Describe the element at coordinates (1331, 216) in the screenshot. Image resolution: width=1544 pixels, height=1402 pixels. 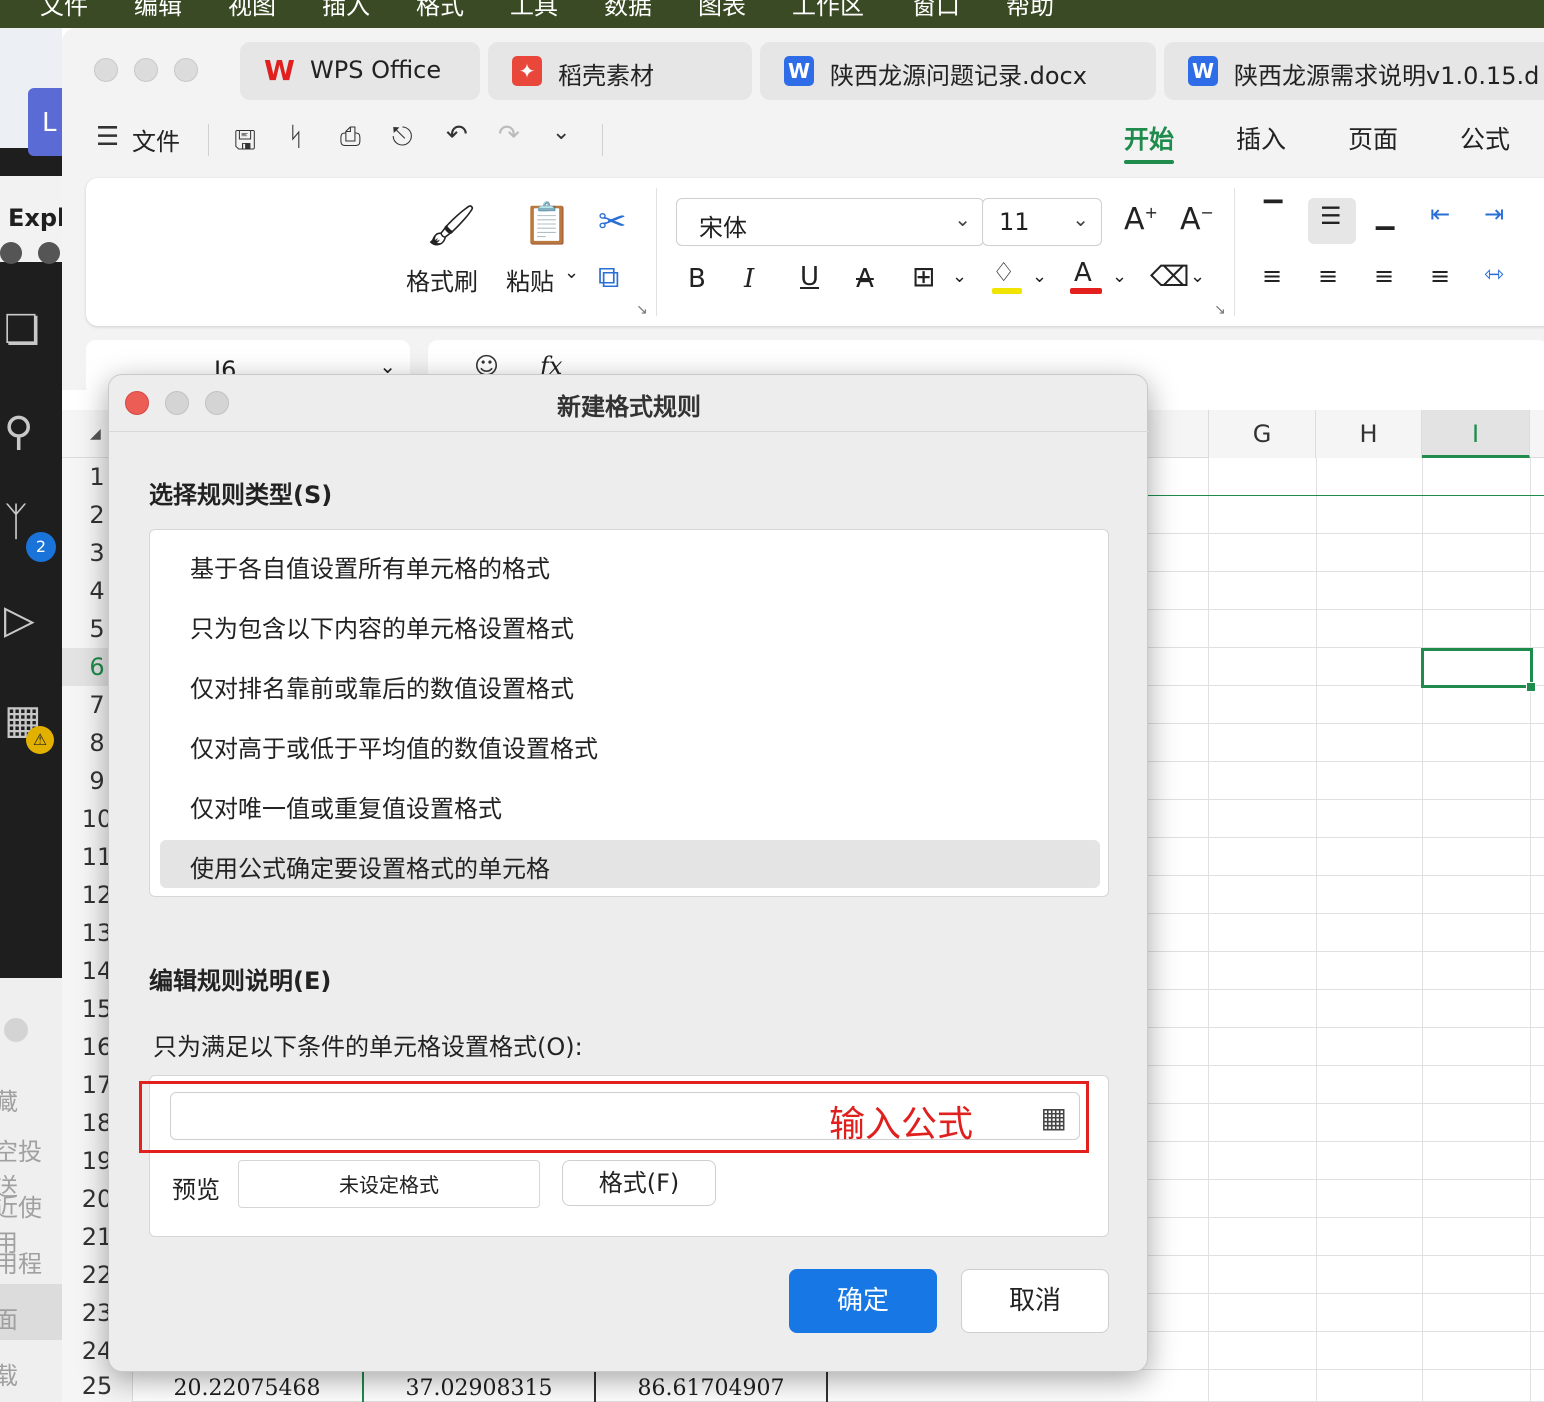
I see `align-middle-icon: ☰` at that location.